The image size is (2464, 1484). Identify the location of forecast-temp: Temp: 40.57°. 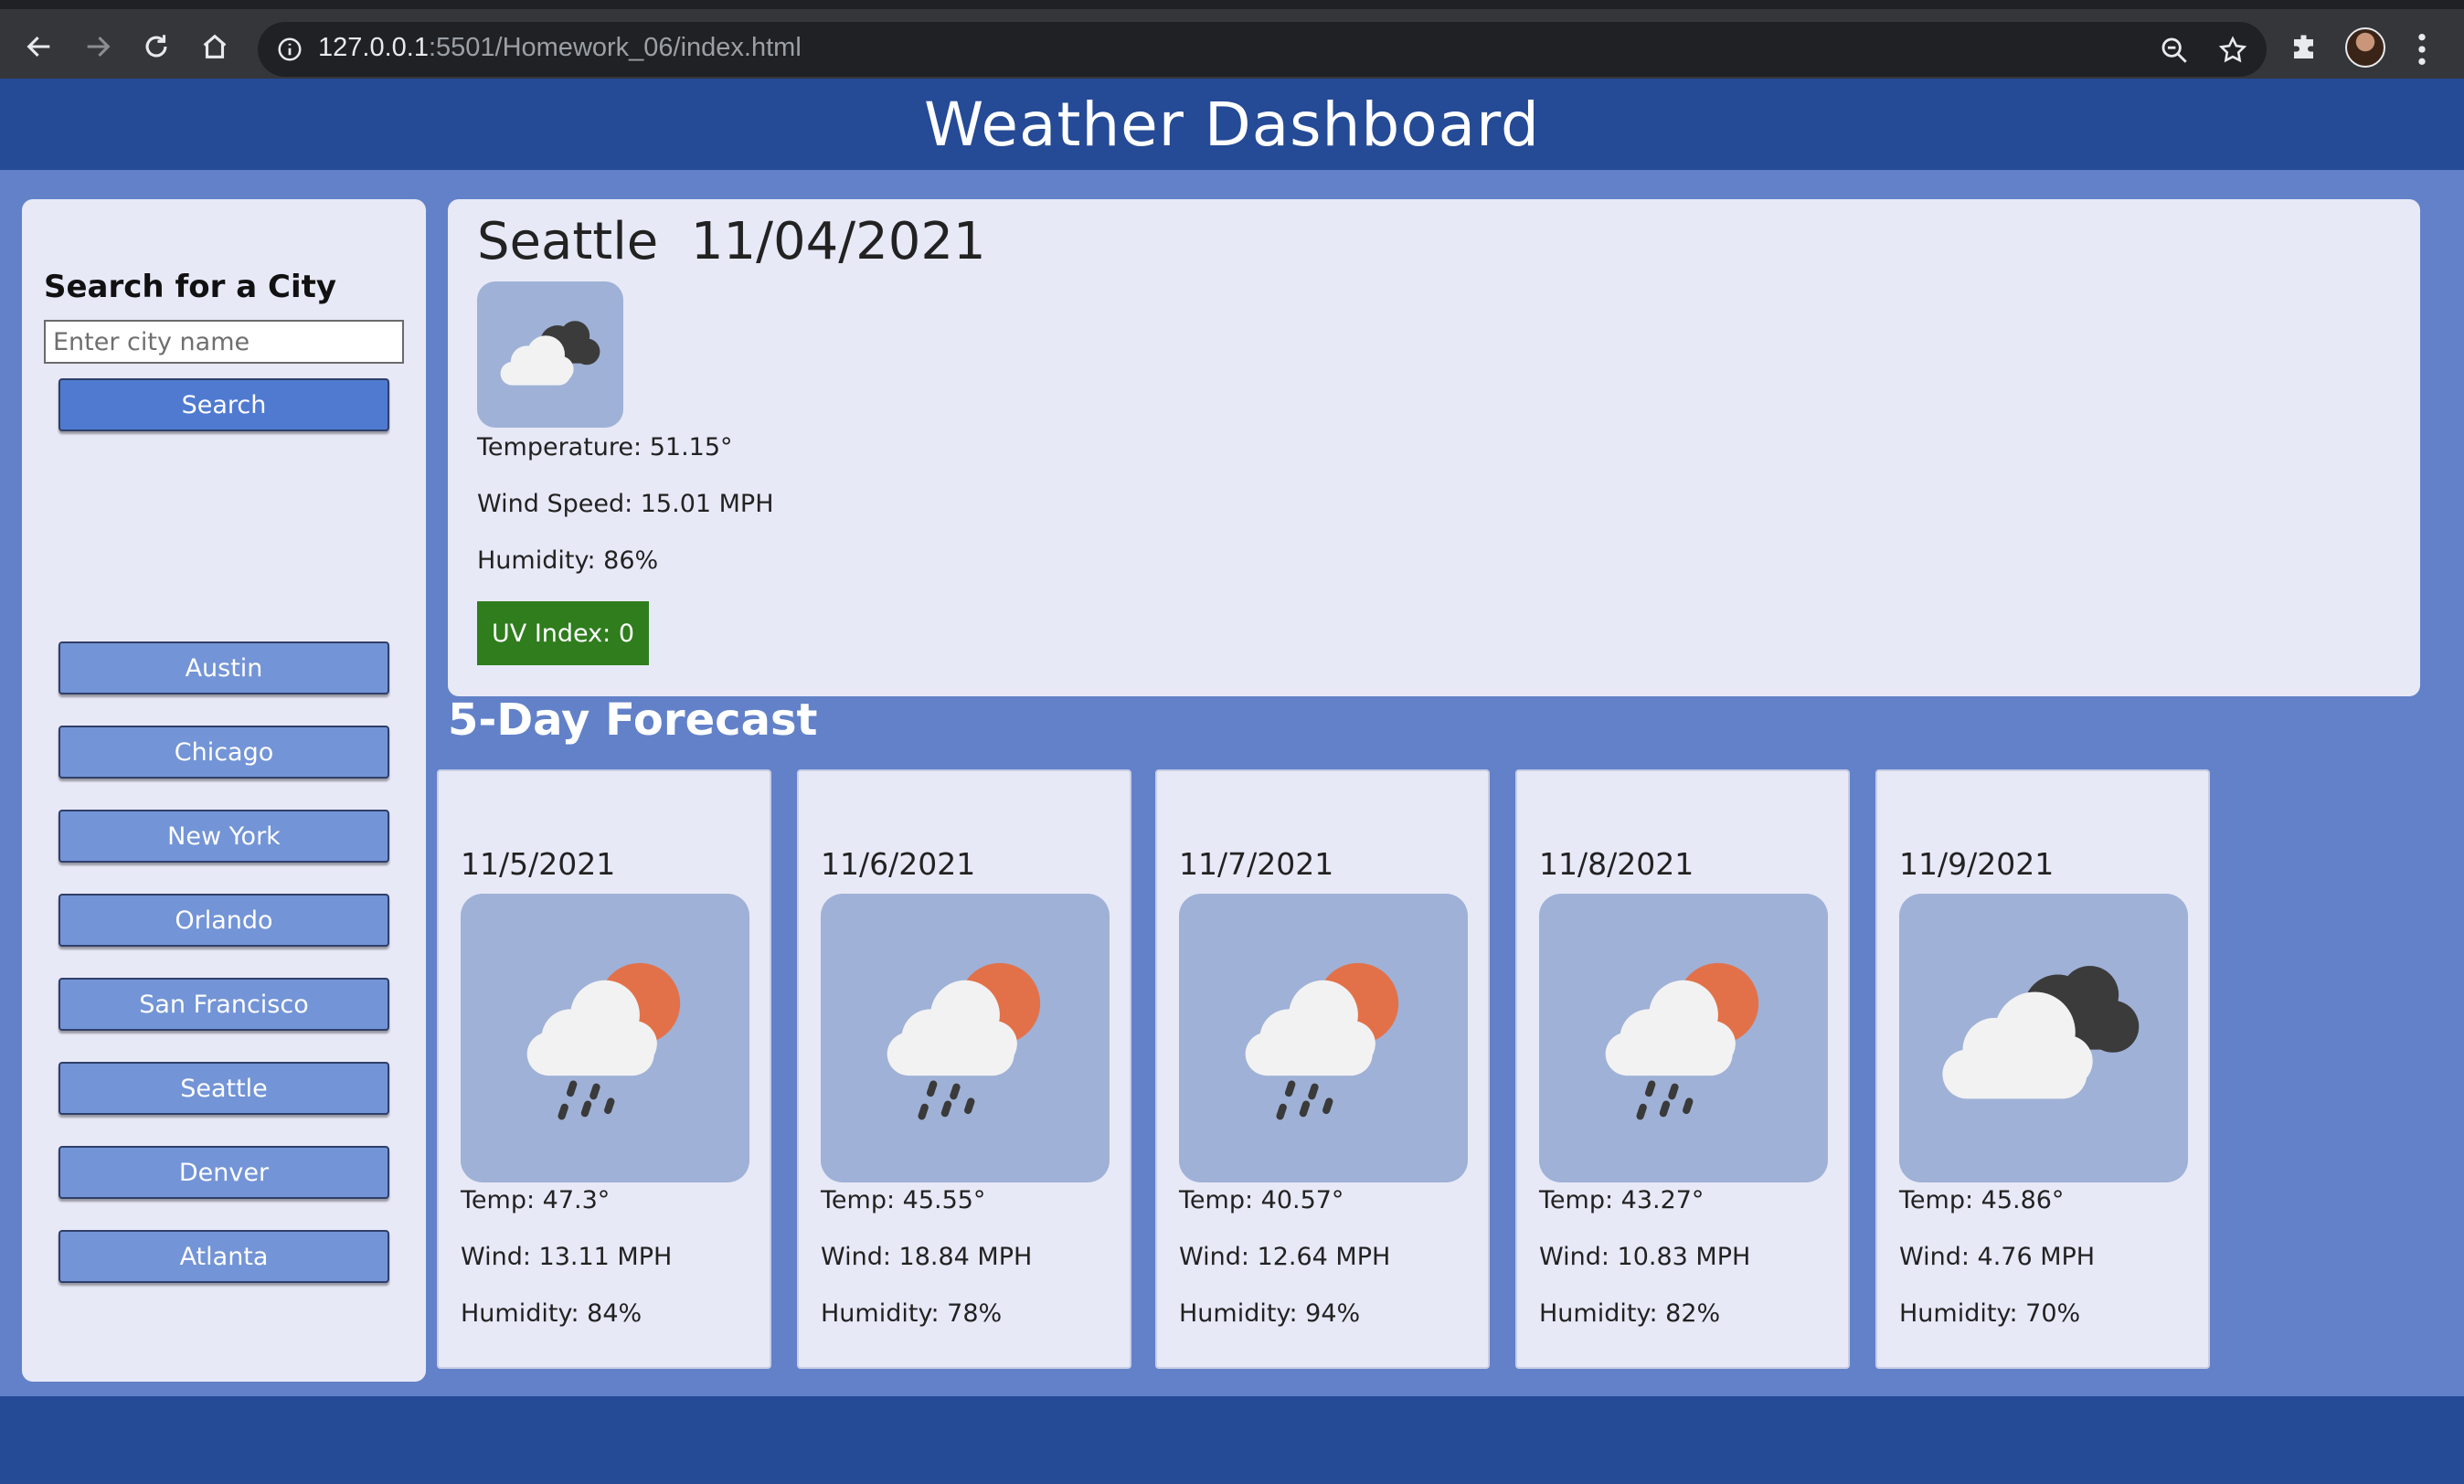
(1261, 1200).